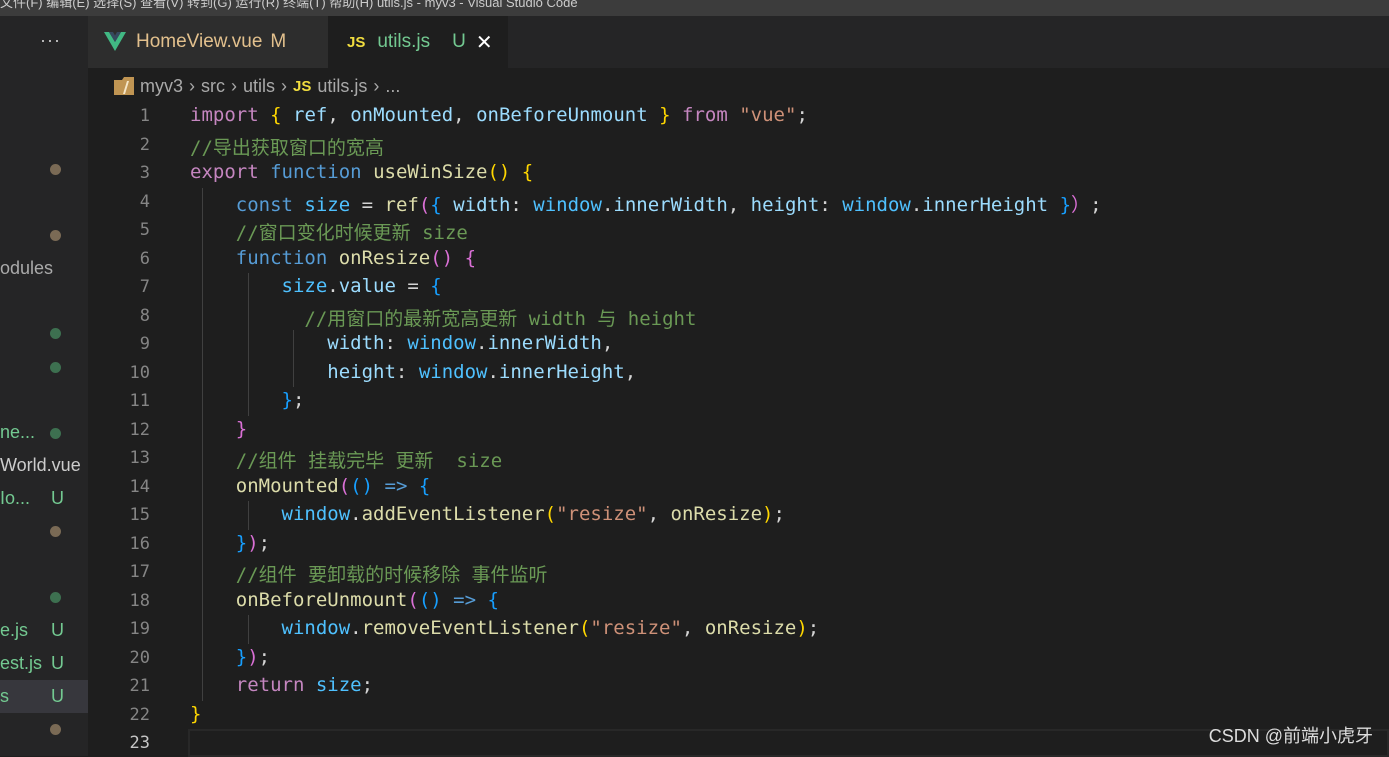  What do you see at coordinates (342, 86) in the screenshot?
I see `breadcrumb-item: utils.js` at bounding box center [342, 86].